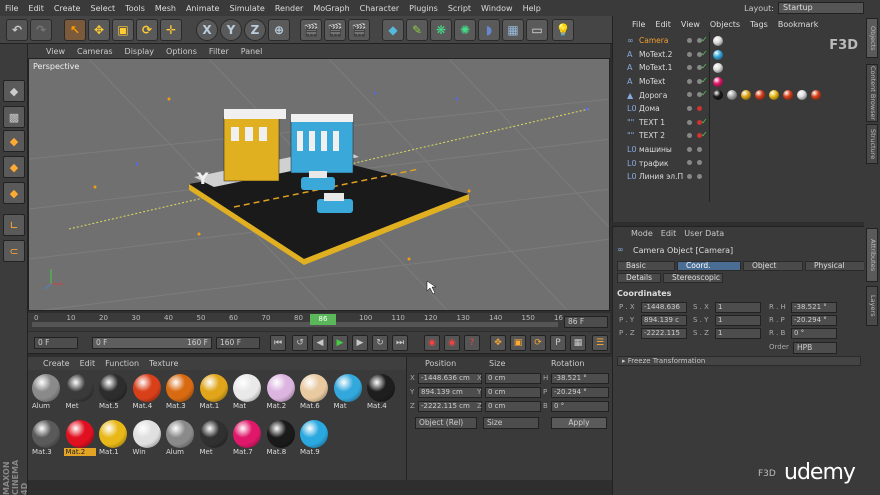 This screenshot has height=495, width=880. What do you see at coordinates (513, 30) in the screenshot?
I see `floor-icon: ▦` at bounding box center [513, 30].